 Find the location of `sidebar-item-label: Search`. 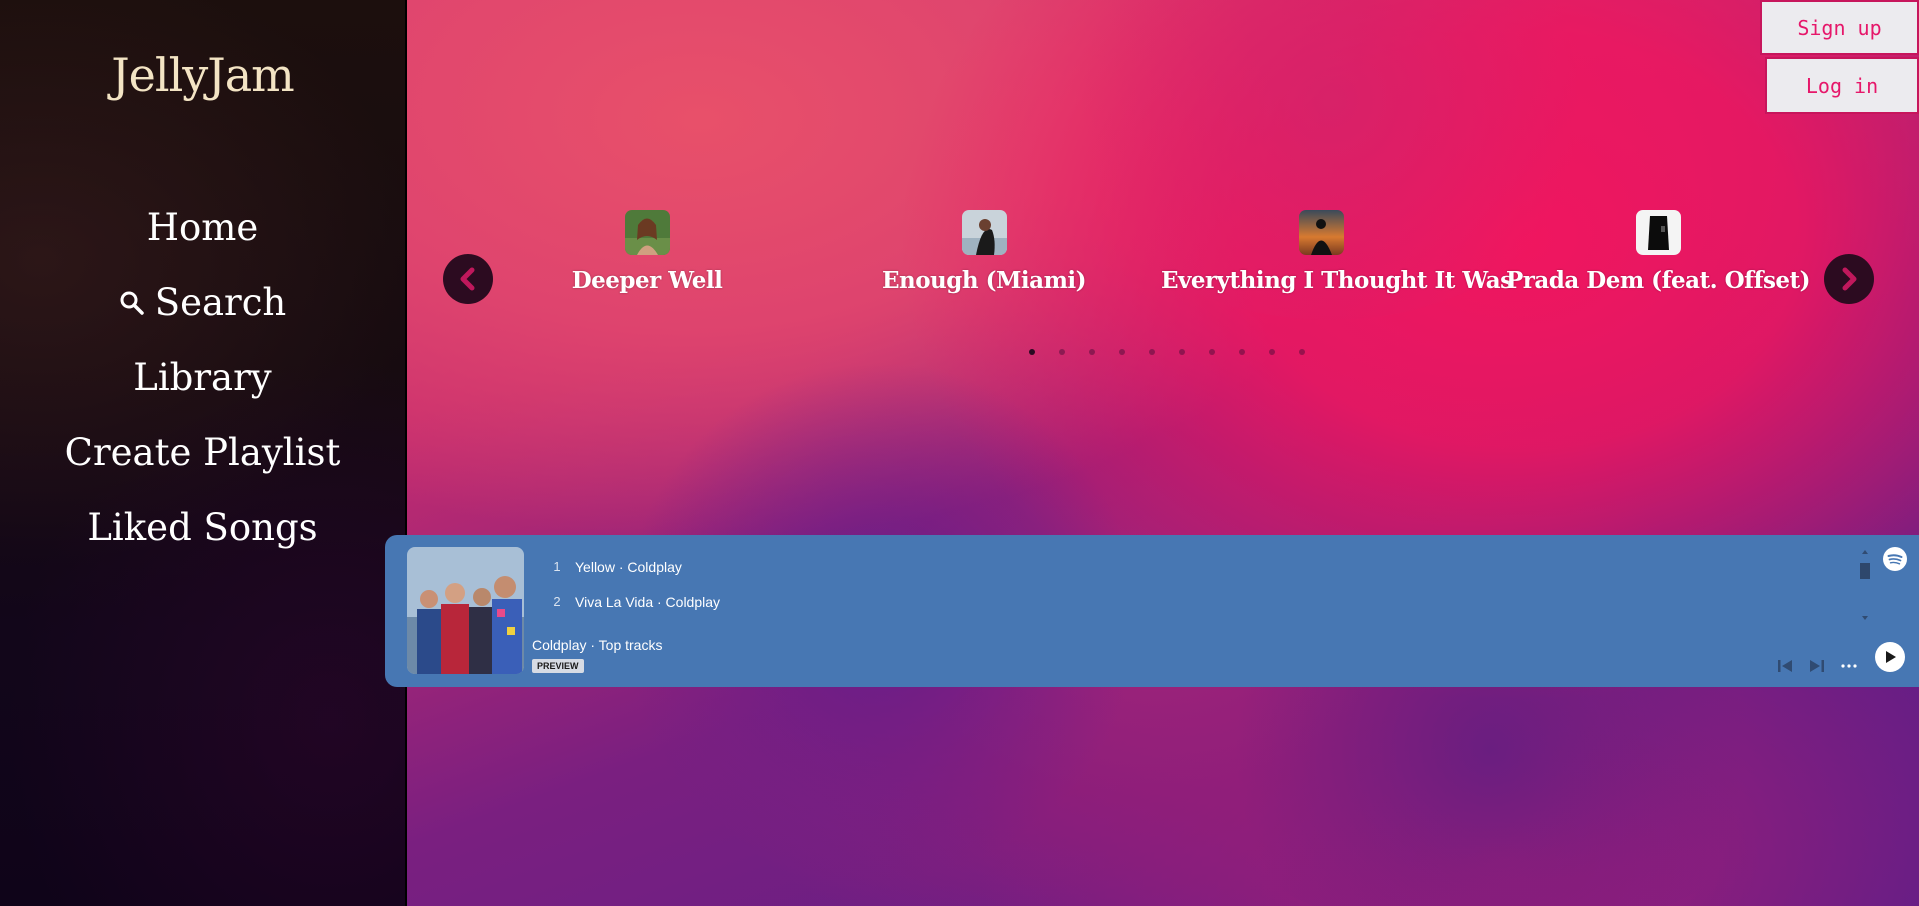

sidebar-item-label: Search is located at coordinates (220, 302).